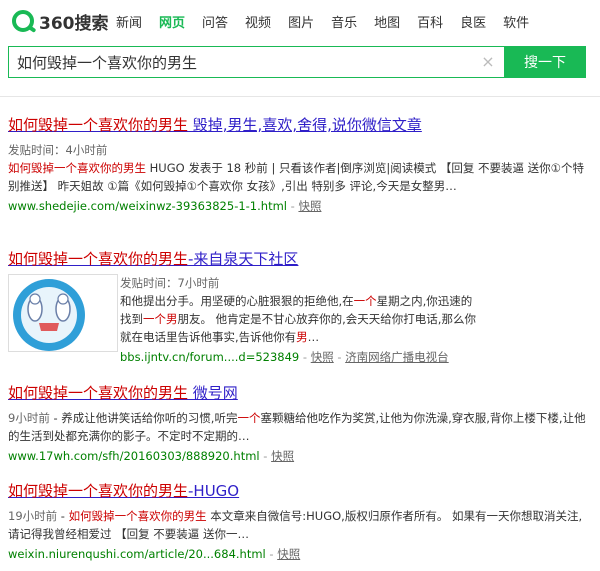 The image size is (600, 571). Describe the element at coordinates (298, 392) in the screenshot. I see `result-title-link: 如何毁掉一个喜欢你的男生 微号网` at that location.